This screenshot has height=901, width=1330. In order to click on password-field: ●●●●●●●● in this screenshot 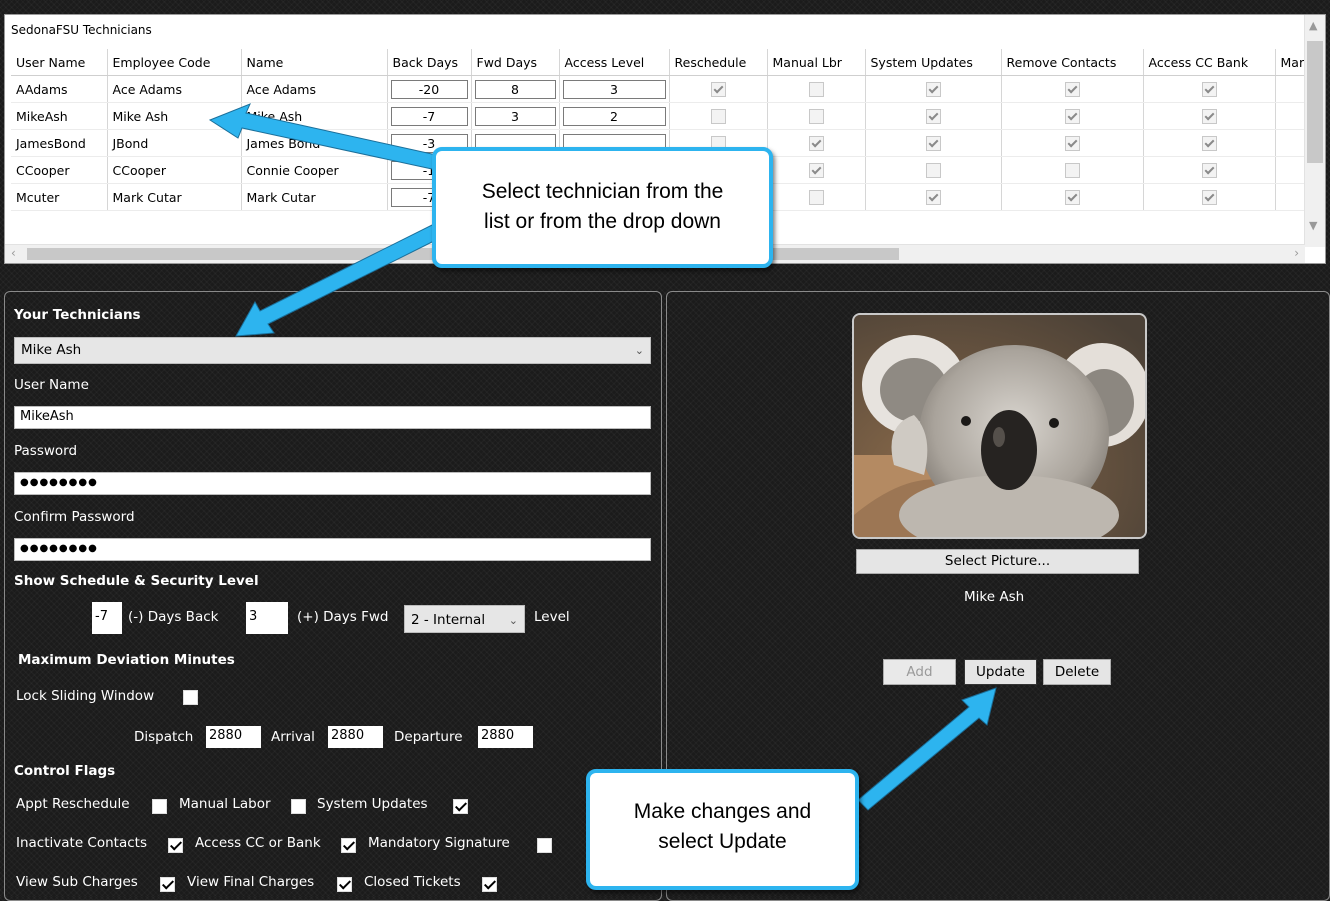, I will do `click(332, 483)`.